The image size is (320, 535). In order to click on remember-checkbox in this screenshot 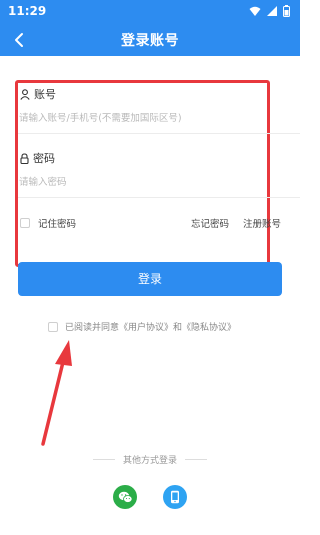, I will do `click(25, 223)`.